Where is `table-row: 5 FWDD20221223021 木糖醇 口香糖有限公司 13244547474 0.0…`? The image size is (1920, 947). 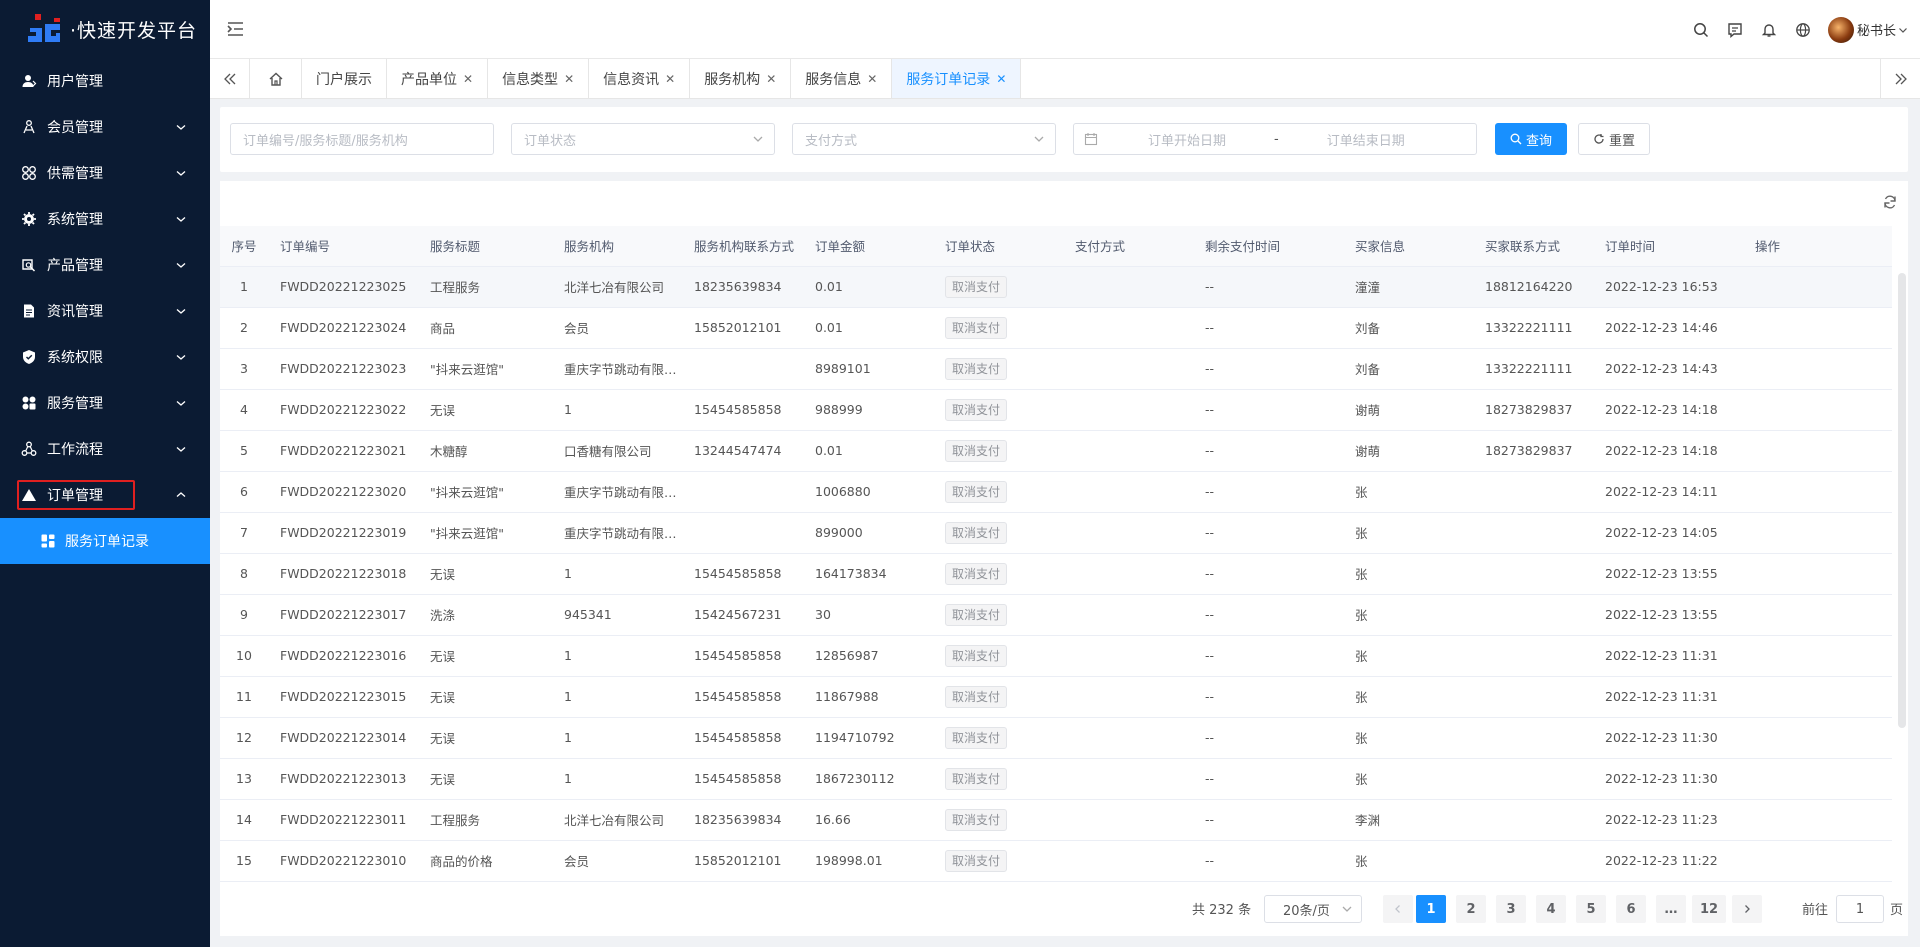
table-row: 5 FWDD20221223021 木糖醇 口香糖有限公司 13244547474 0.0… is located at coordinates (1056, 451).